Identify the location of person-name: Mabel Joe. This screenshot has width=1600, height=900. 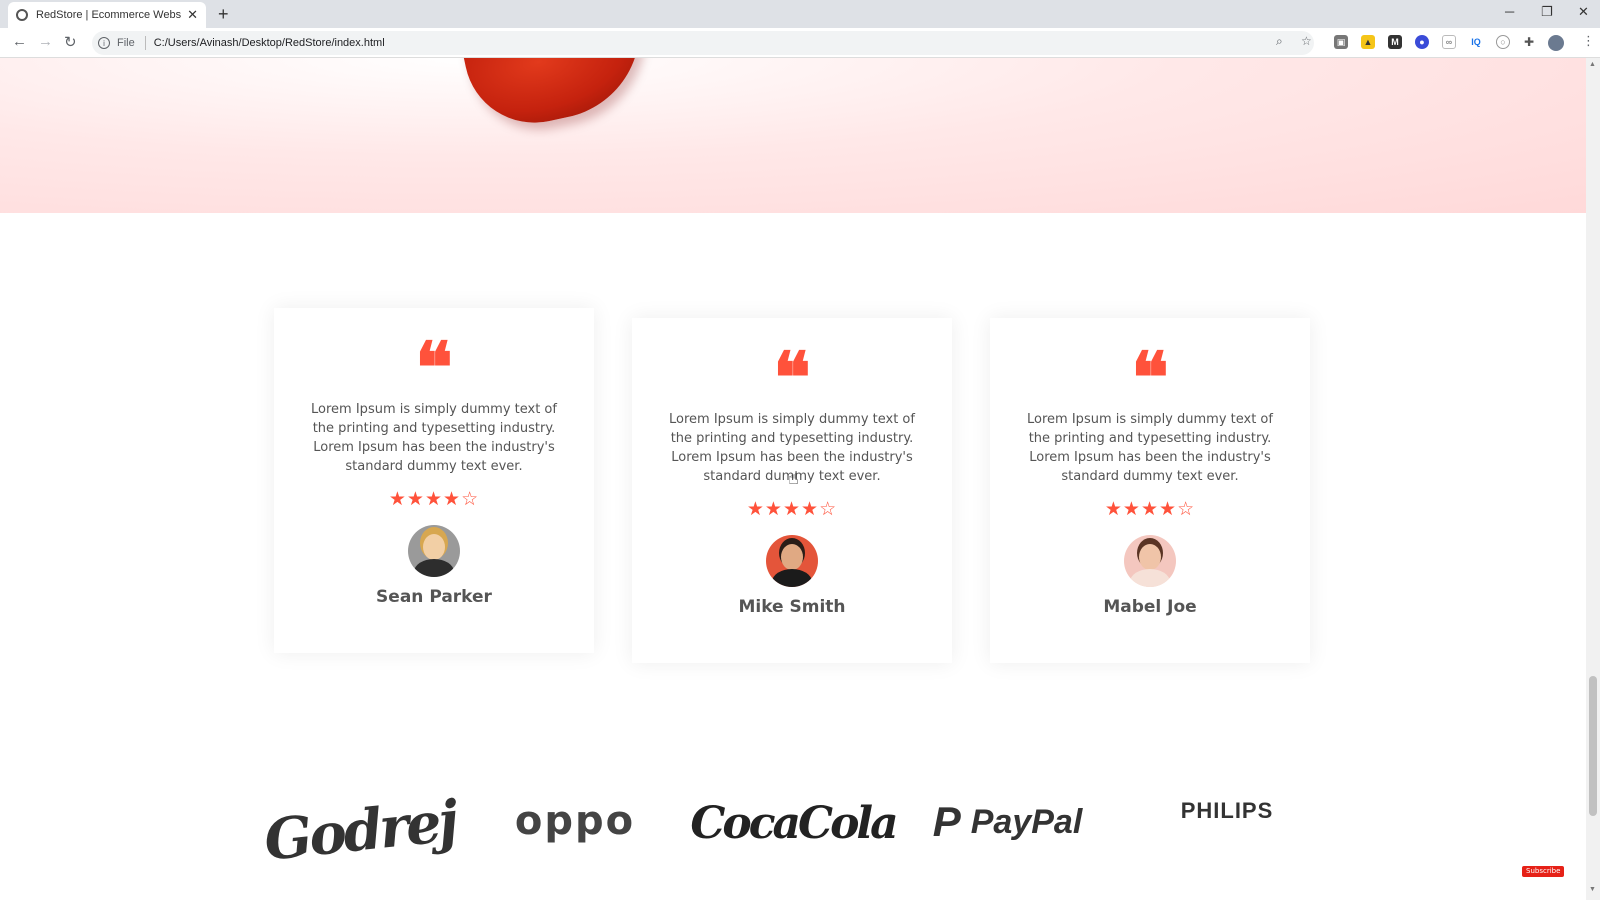
(1150, 607).